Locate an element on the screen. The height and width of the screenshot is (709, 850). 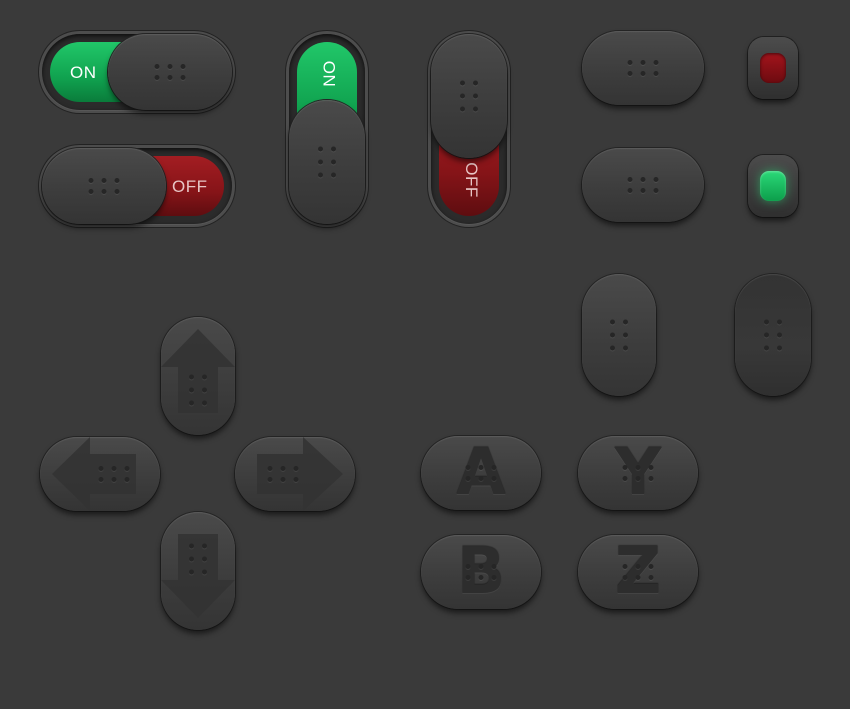
led-indicator-green is located at coordinates (773, 186).